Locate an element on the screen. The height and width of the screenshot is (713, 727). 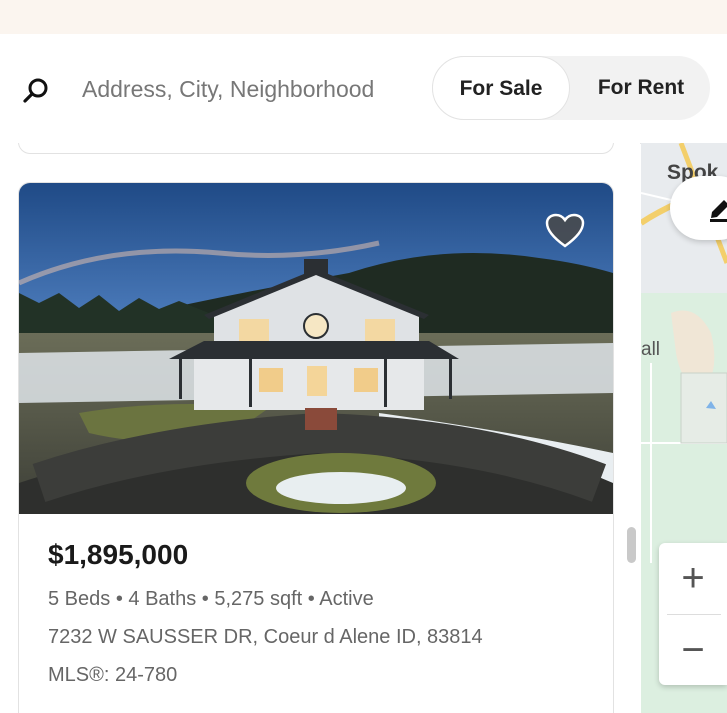
search-input is located at coordinates (247, 89).